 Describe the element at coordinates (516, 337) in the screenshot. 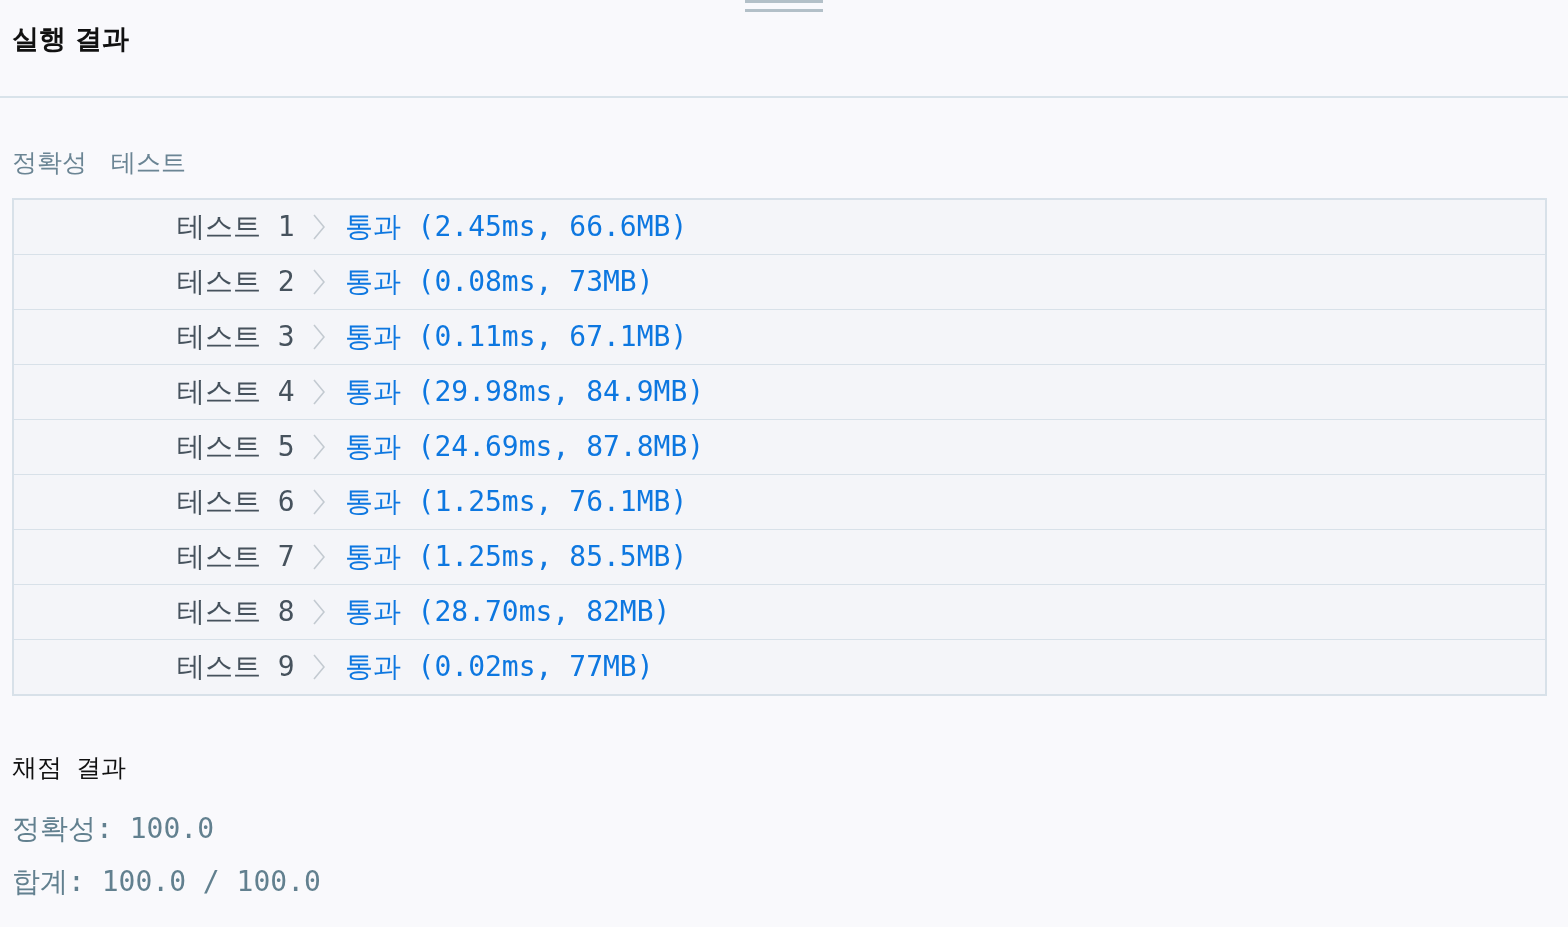

I see `test-result: 통과 (0.11ms, 67.1MB)` at that location.